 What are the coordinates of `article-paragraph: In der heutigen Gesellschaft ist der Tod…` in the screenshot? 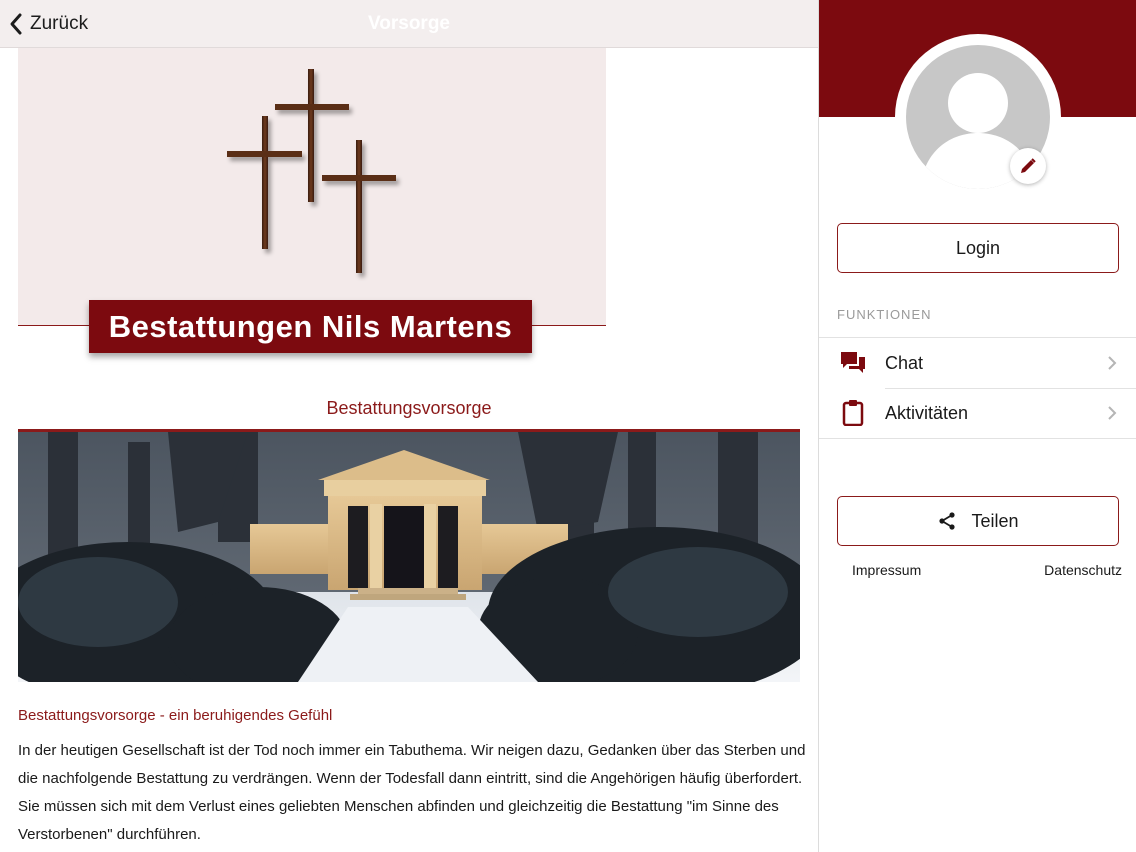 It's located at (412, 792).